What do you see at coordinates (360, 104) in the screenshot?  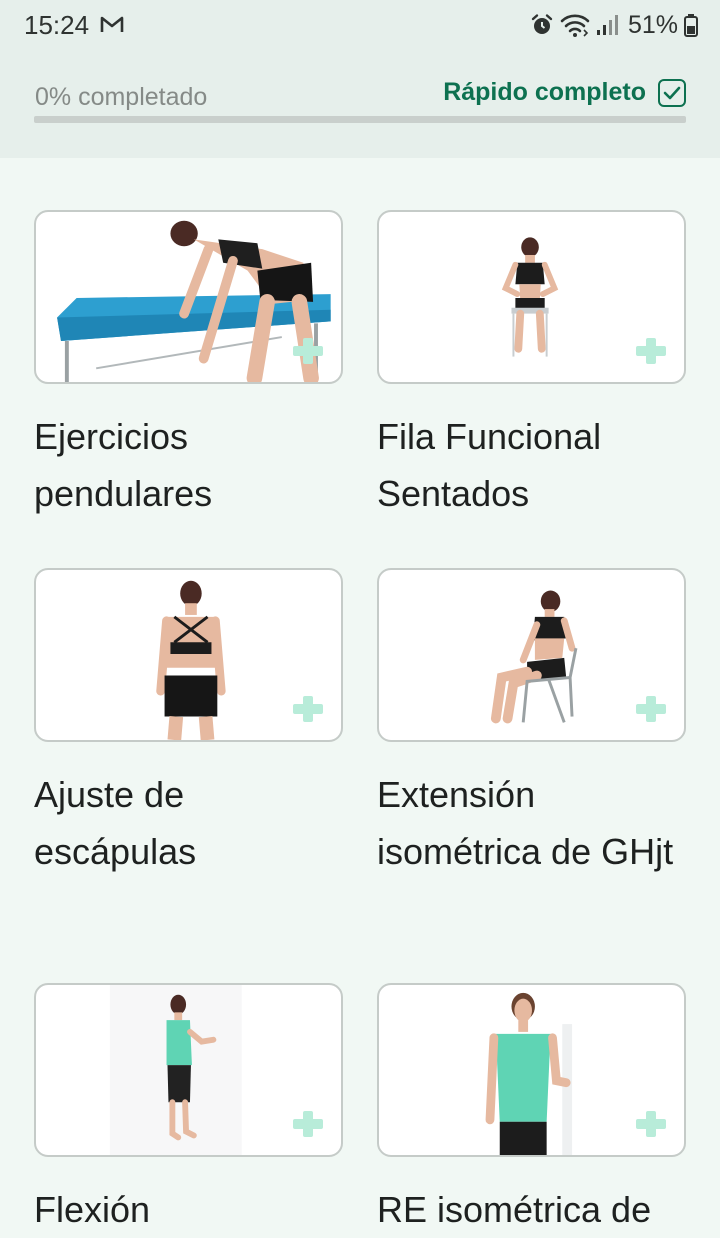 I see `progress-header: 0% completado Rápido completo` at bounding box center [360, 104].